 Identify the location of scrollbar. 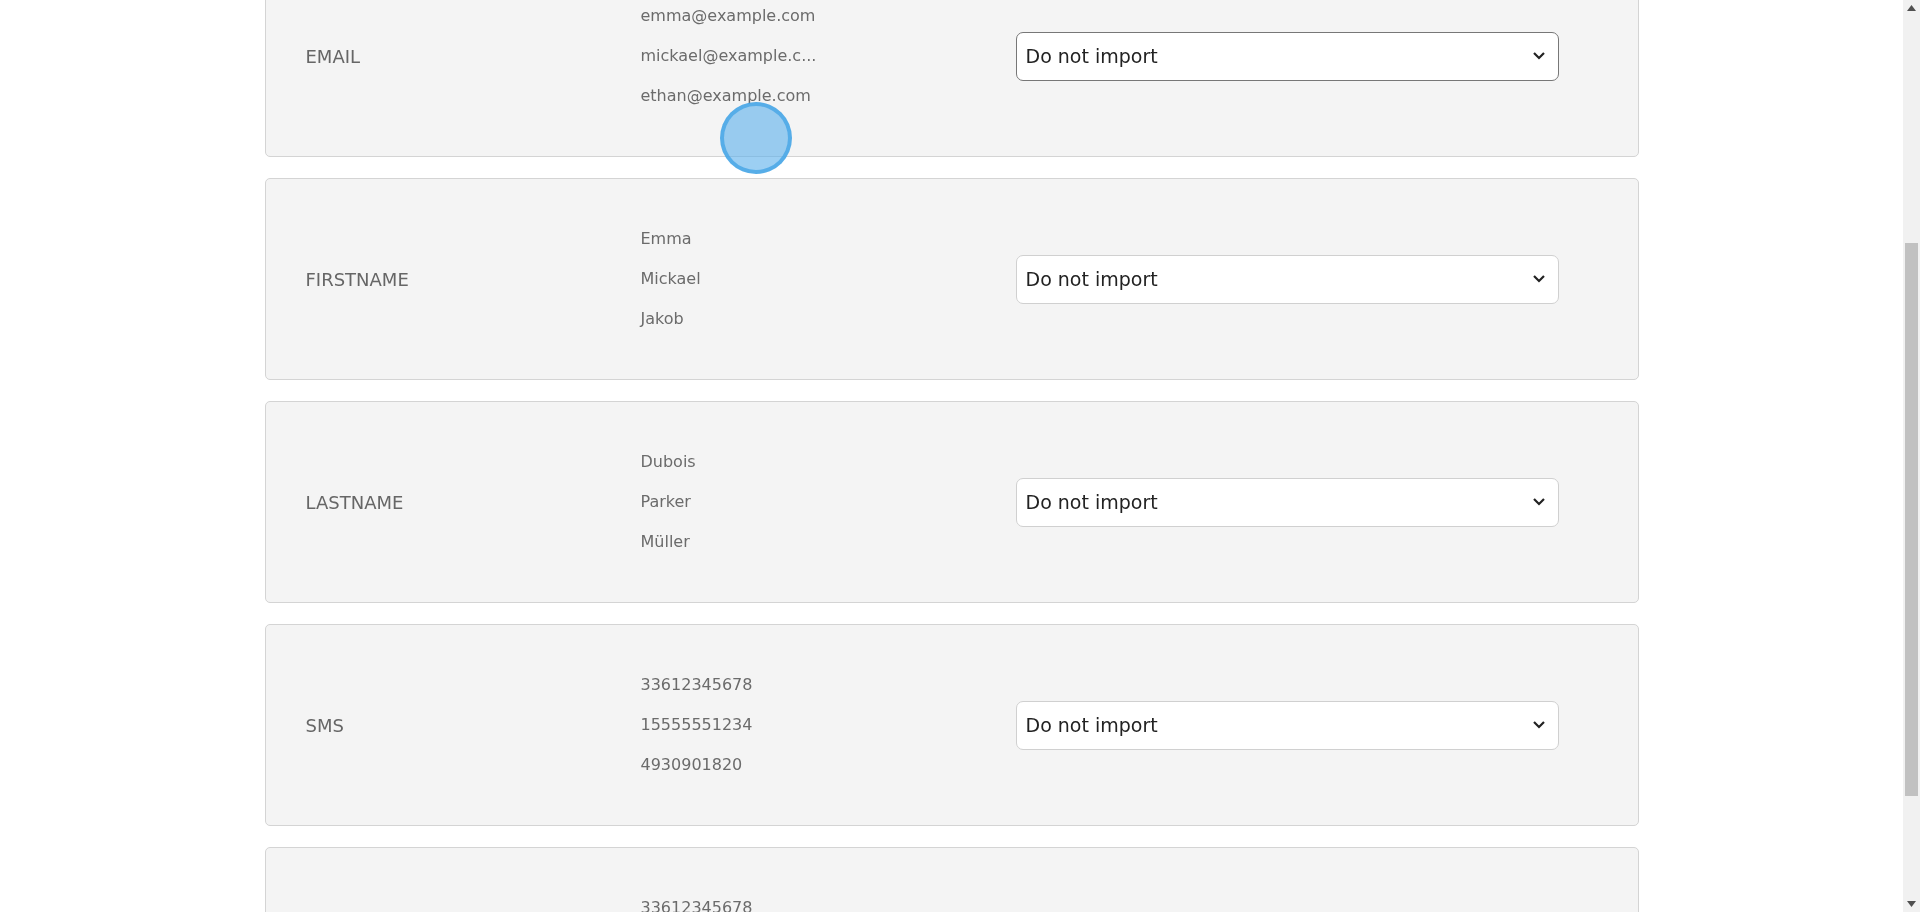
(1911, 456).